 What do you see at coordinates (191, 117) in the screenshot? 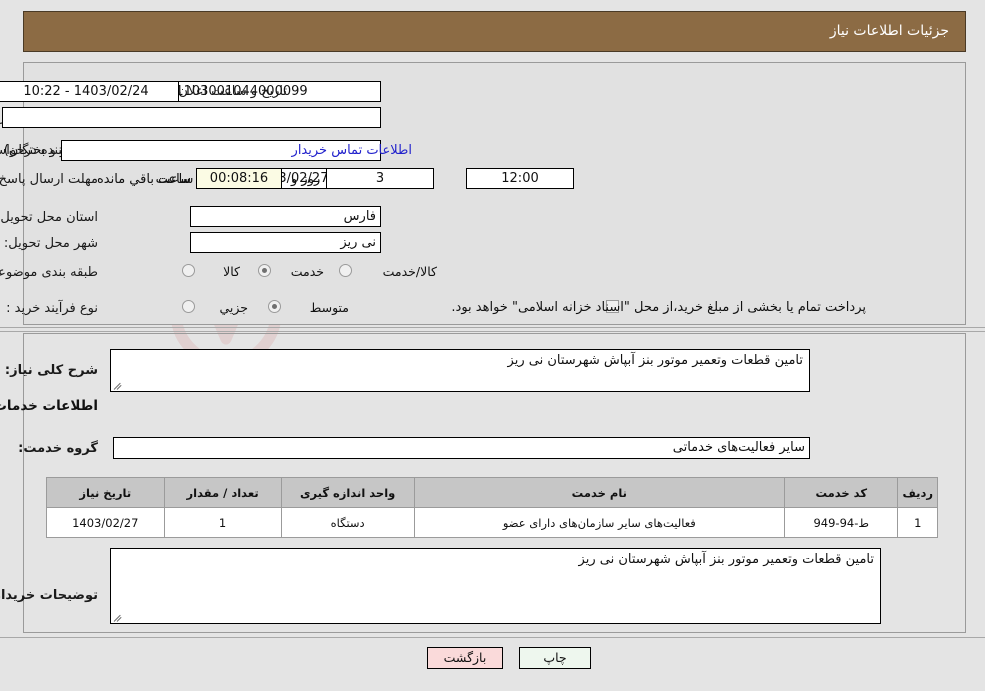
I see `buyer-org-field` at bounding box center [191, 117].